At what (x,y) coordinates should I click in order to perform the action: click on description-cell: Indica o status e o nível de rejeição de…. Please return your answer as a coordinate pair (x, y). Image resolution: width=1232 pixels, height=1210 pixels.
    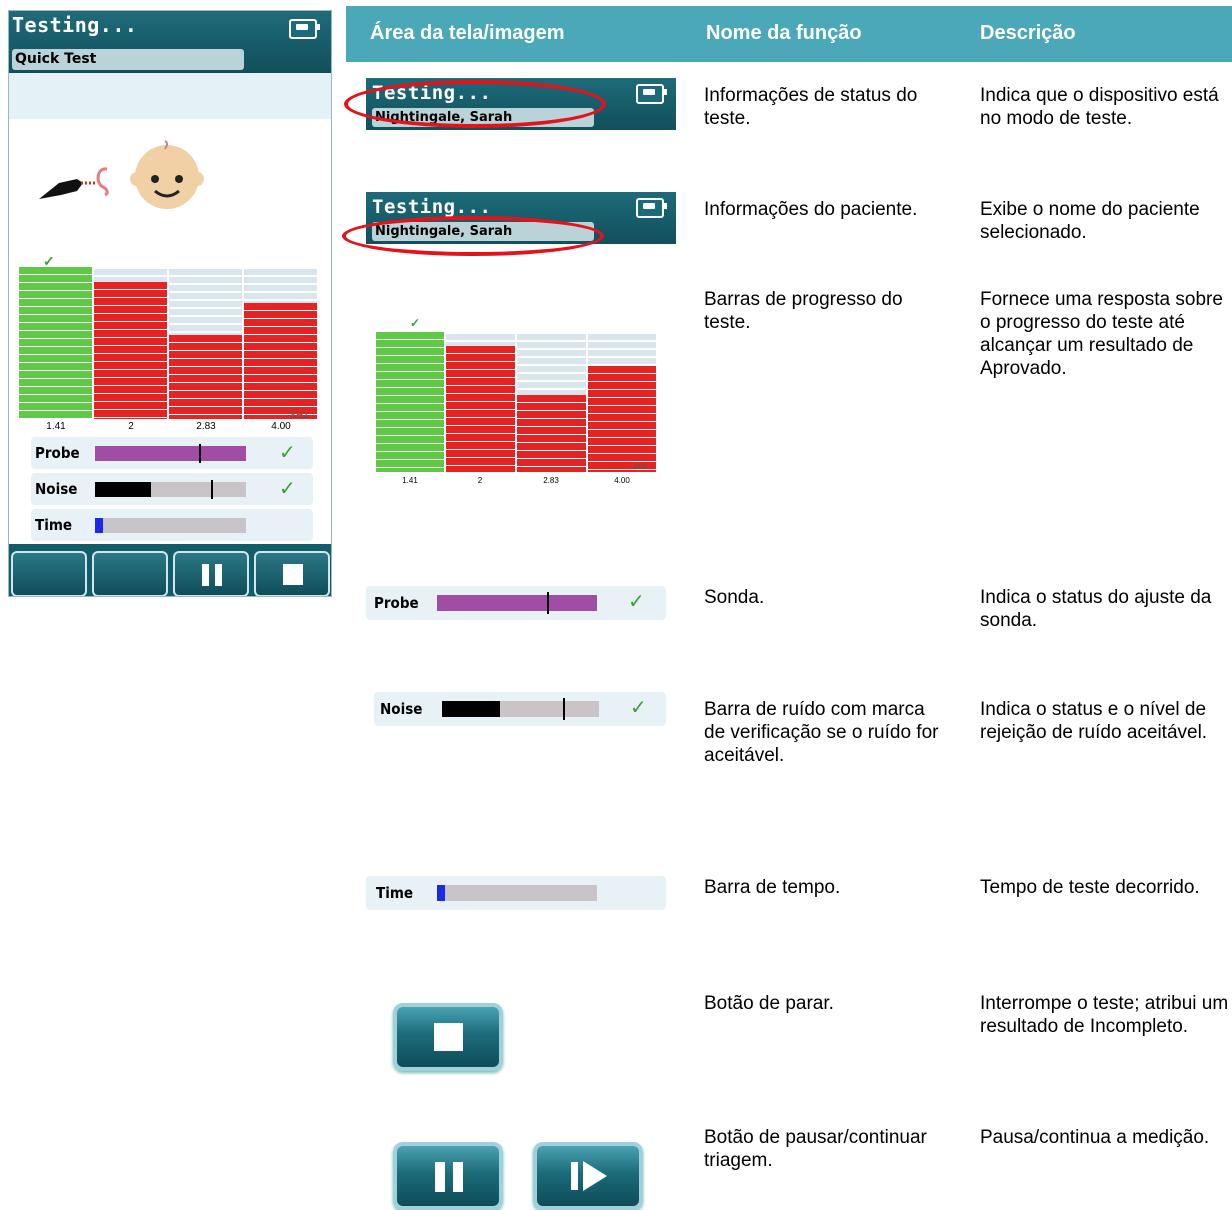
    Looking at the image, I should click on (1094, 721).